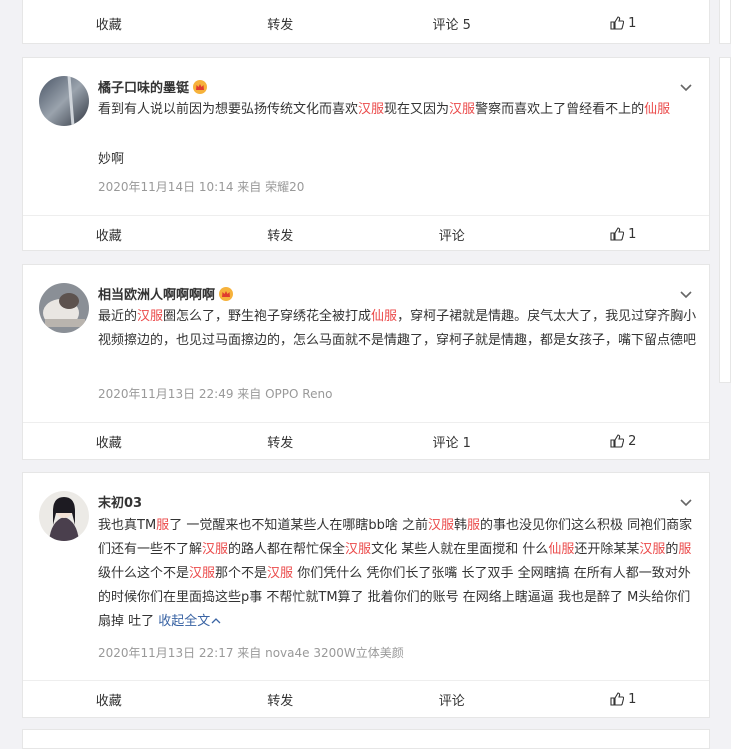 The height and width of the screenshot is (749, 731). I want to click on text-segment: 的, so click(672, 549).